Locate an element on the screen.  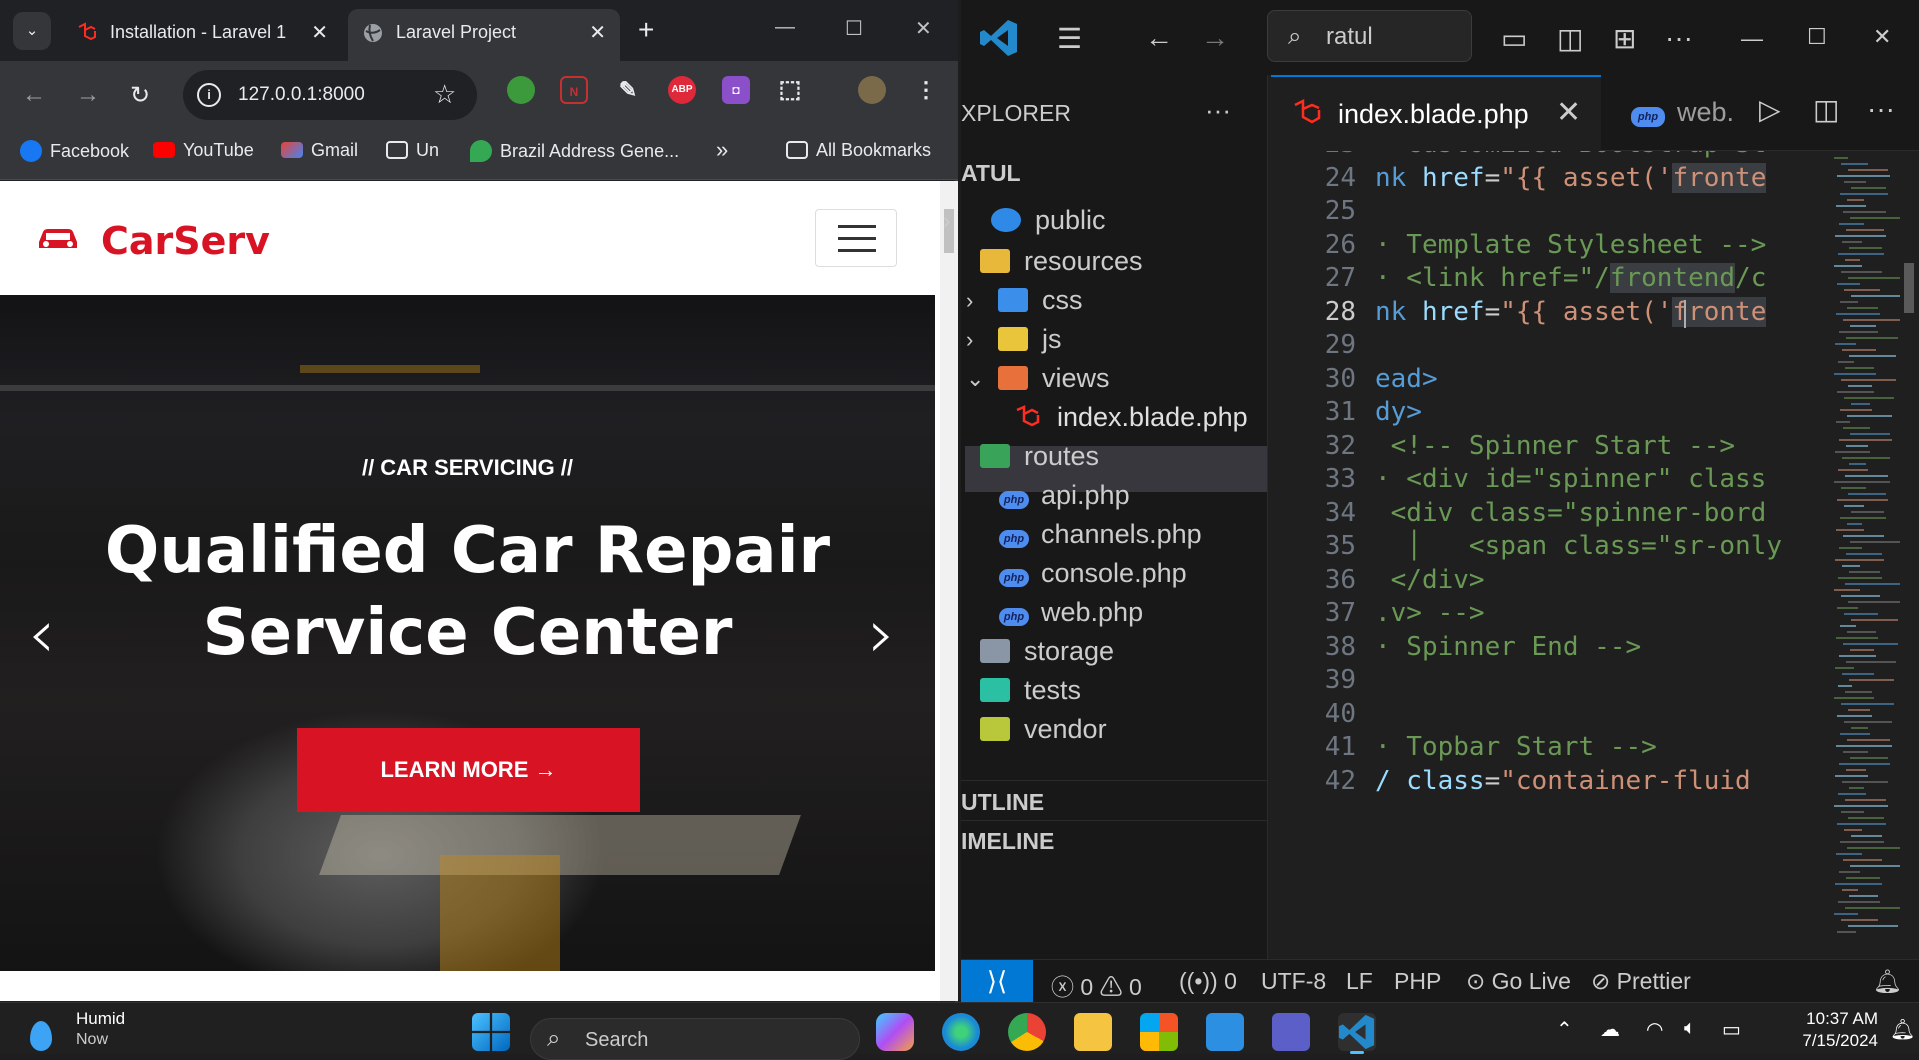
code-line: .v> --> is located at coordinates (1430, 613).